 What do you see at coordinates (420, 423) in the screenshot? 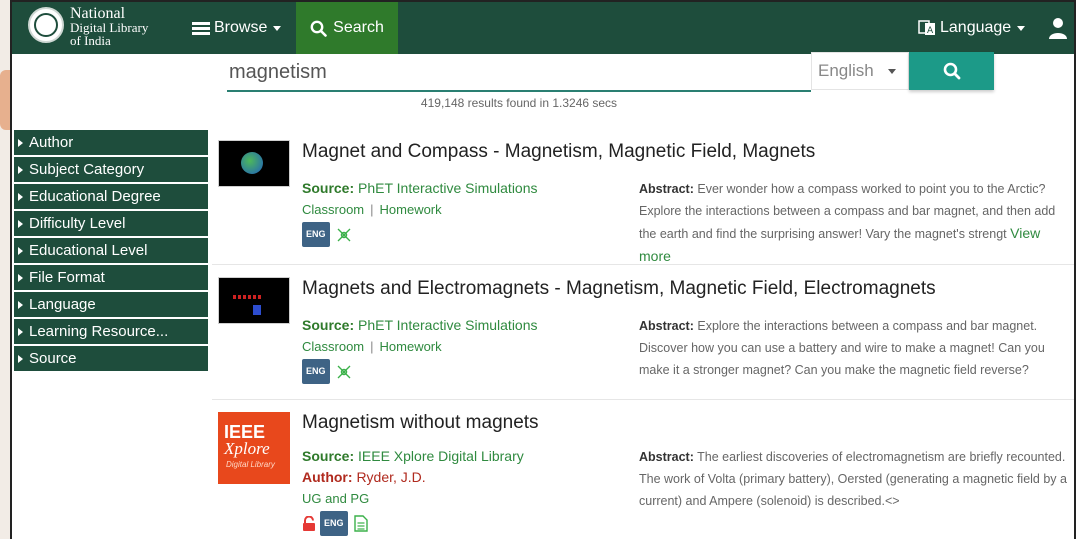
I see `result-title: Magnetism without magnets` at bounding box center [420, 423].